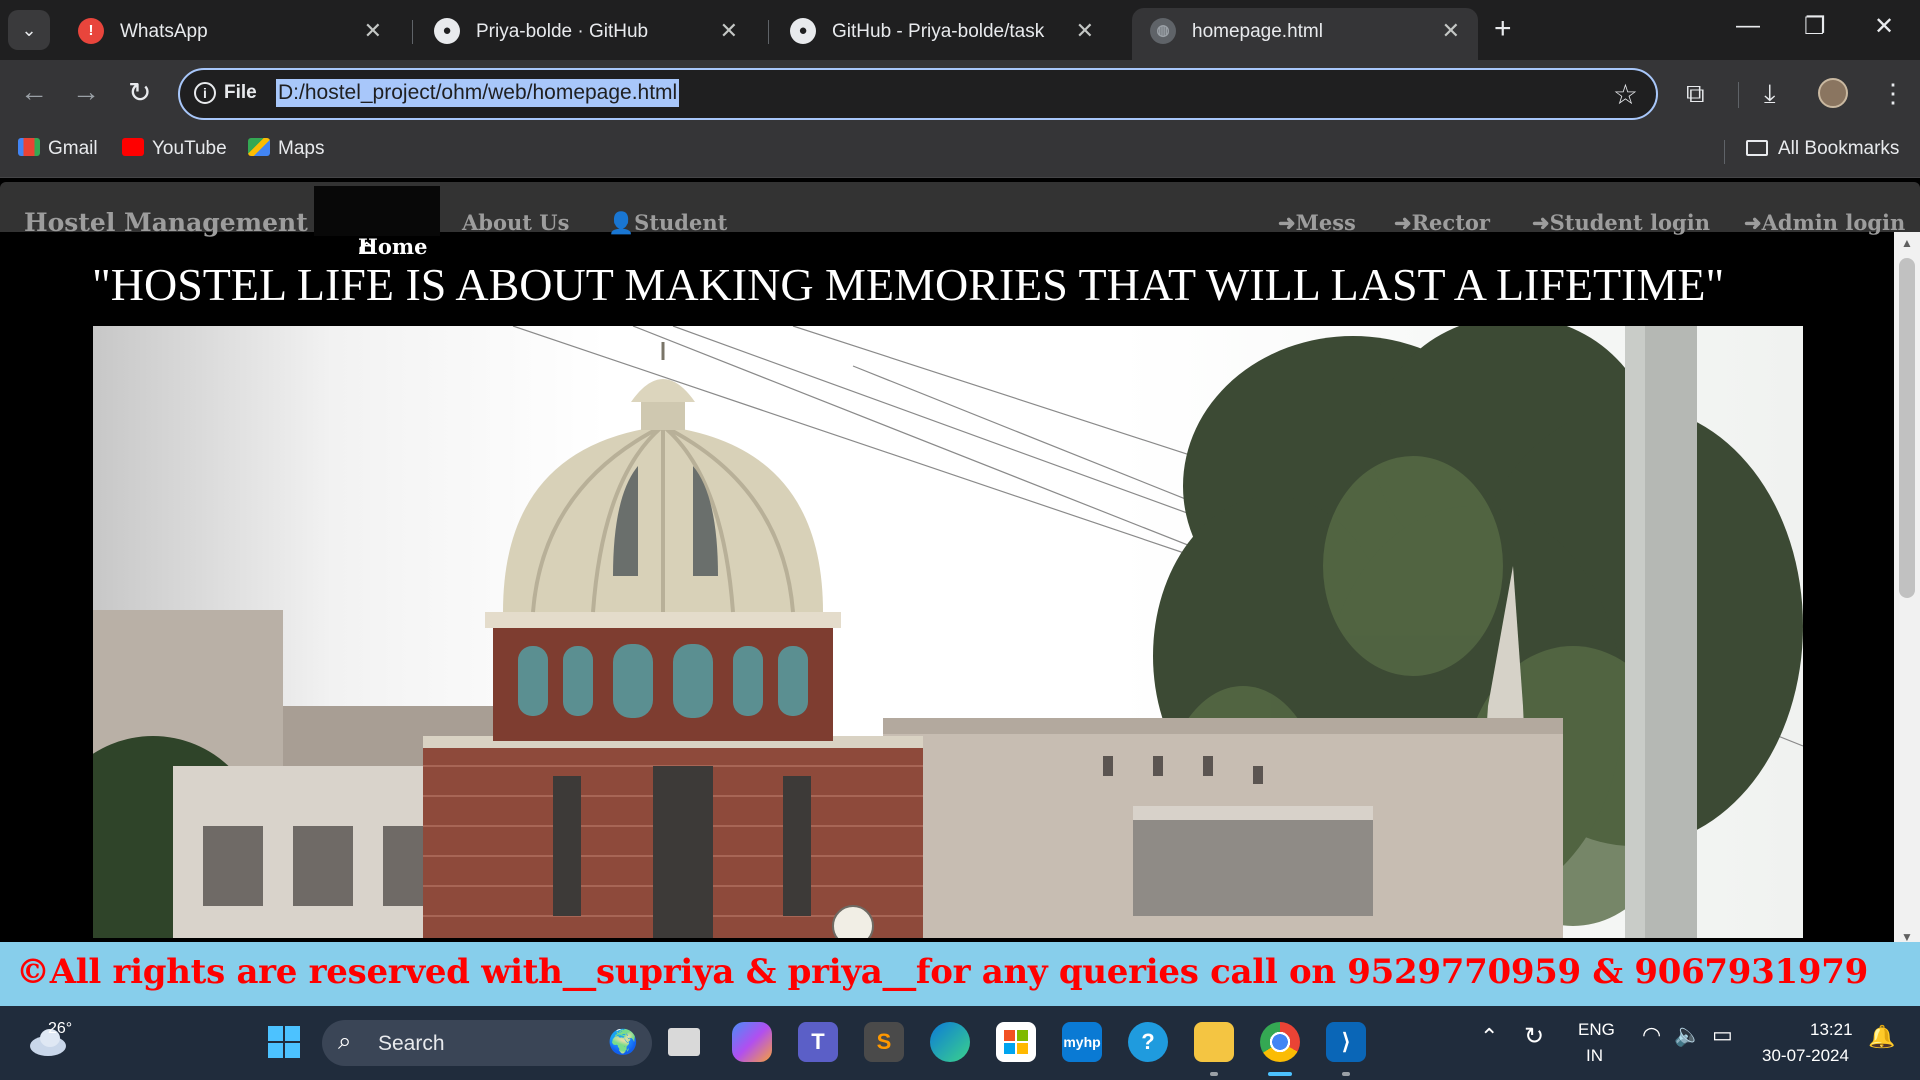 The image size is (1920, 1080). I want to click on page-scrollbar: ▲ ▼, so click(1907, 590).